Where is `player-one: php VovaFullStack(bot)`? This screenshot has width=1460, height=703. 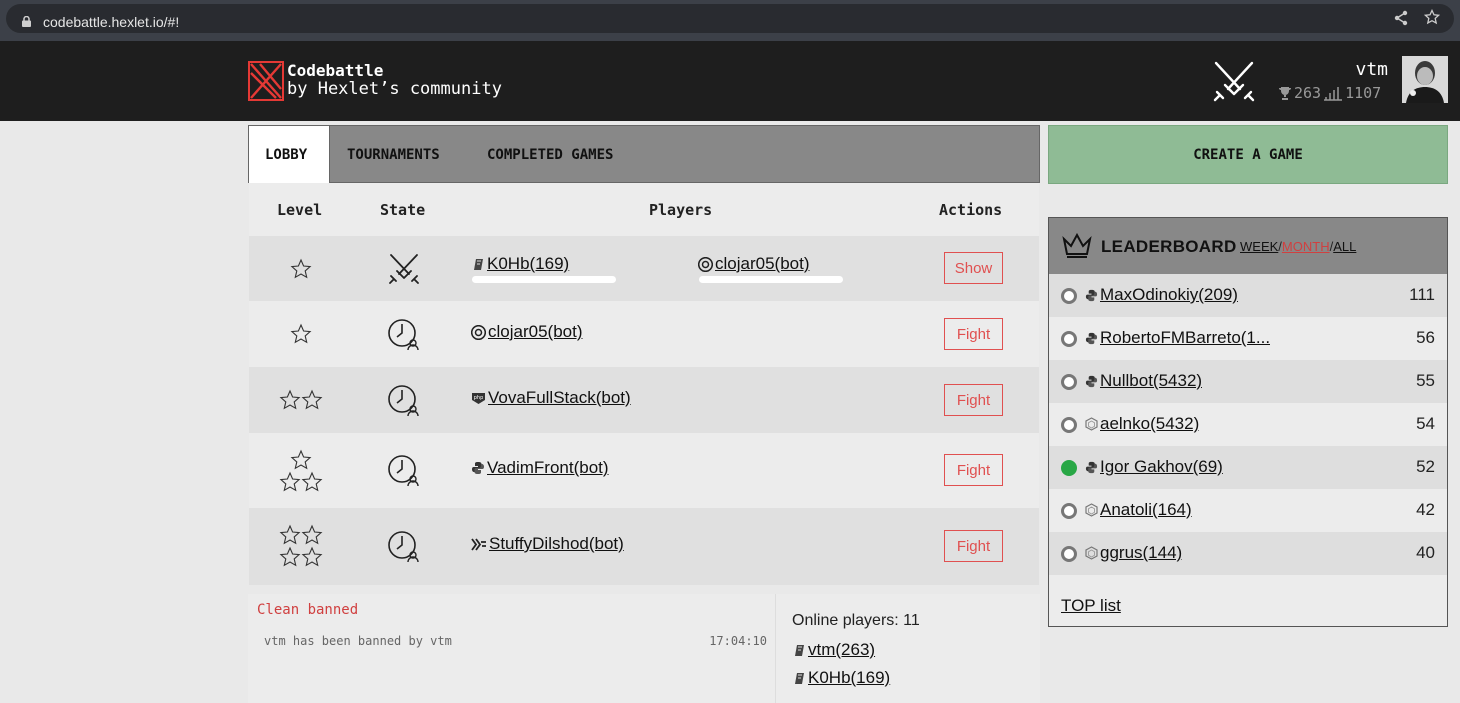
player-one: php VovaFullStack(bot) is located at coordinates (551, 398).